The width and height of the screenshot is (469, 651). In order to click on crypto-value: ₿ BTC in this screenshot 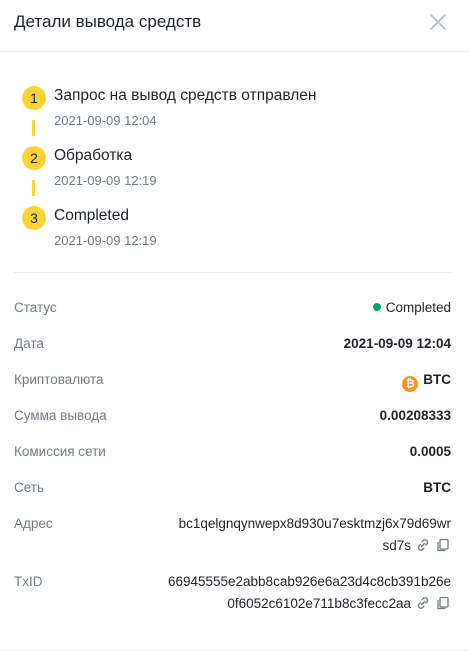, I will do `click(426, 382)`.